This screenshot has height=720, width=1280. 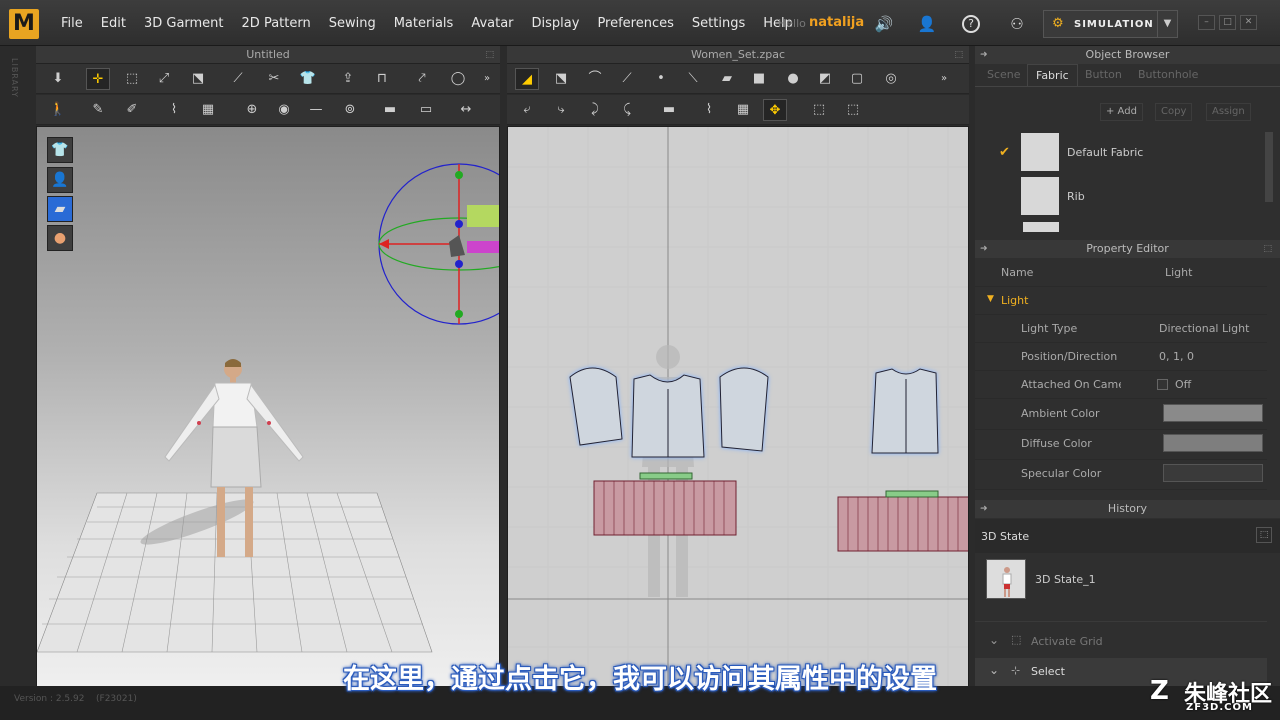 I want to click on grain-icon: ✥, so click(x=775, y=110).